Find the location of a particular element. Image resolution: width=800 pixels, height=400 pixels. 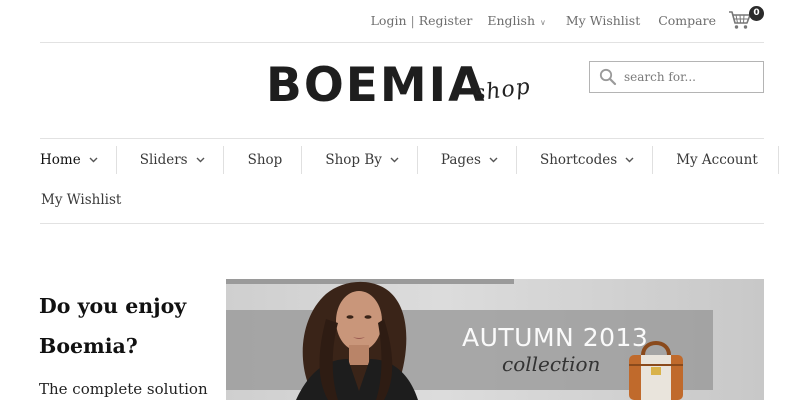

search-box is located at coordinates (676, 77).